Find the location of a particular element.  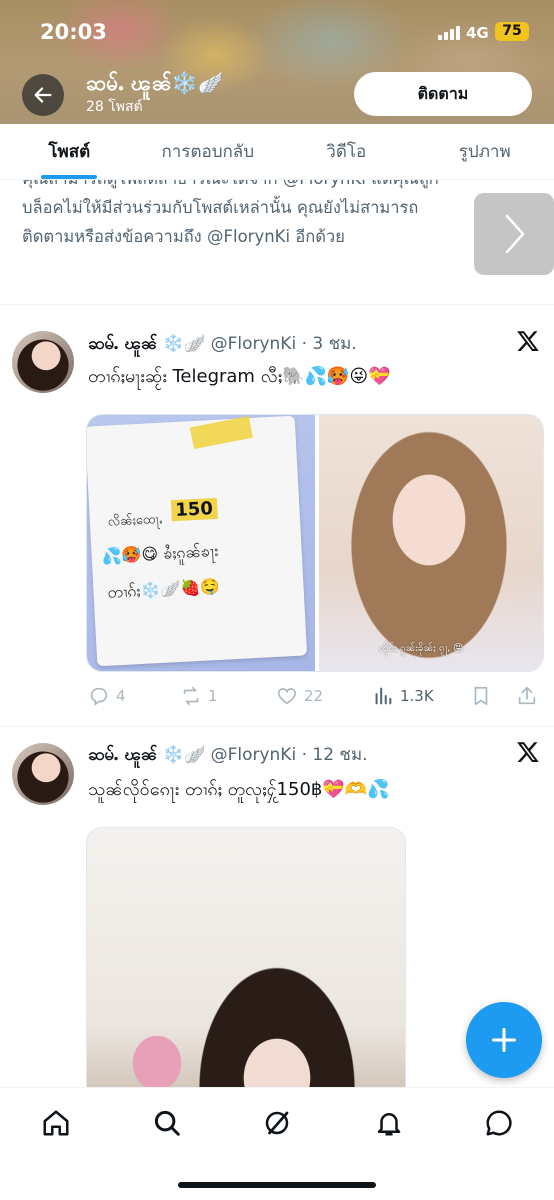

media-image-note: လိၼ်ႈထေႃႇ 150 💦🥵😋 ၶႆႈၵူၼ်ၶႃး တၢၵ်ႈ❄️🪽🍓🤤 is located at coordinates (201, 543).